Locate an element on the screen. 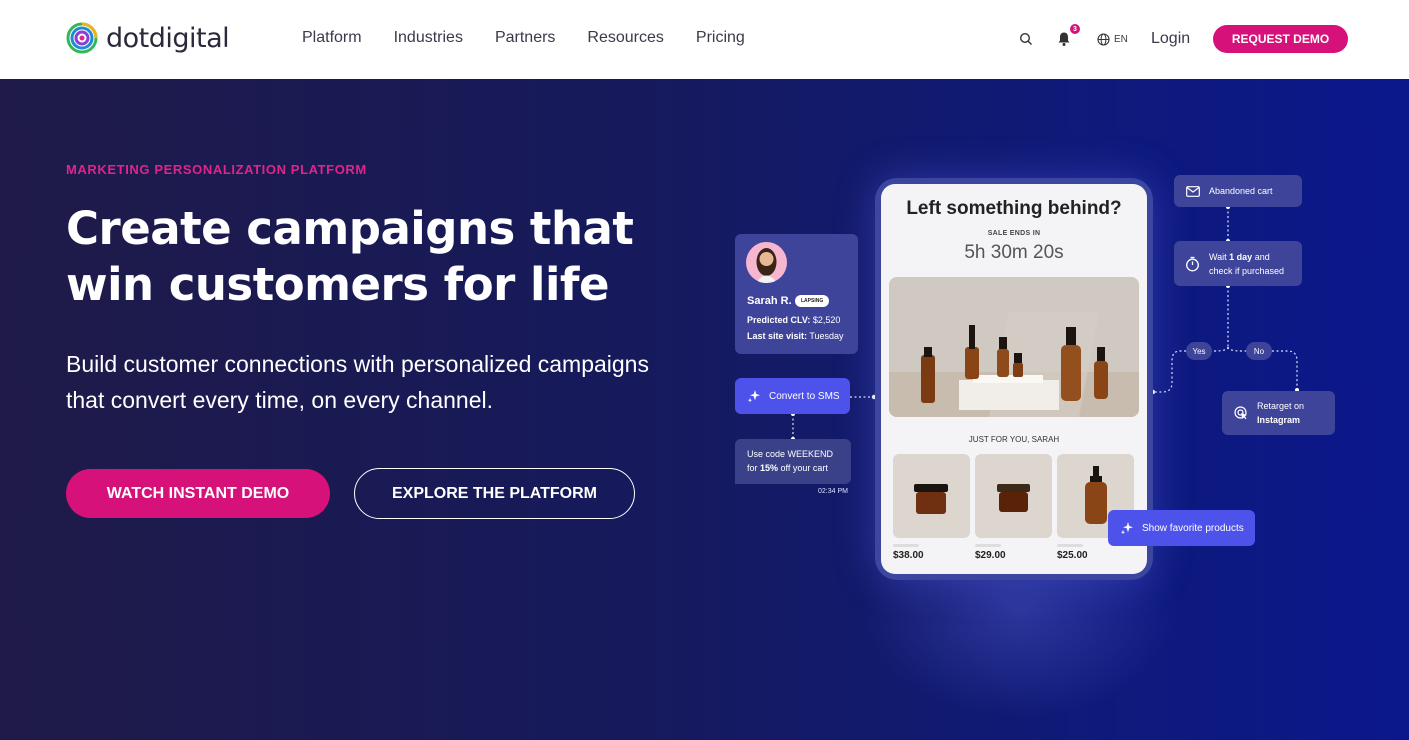 Image resolution: width=1409 pixels, height=740 pixels. search-icon is located at coordinates (1028, 39).